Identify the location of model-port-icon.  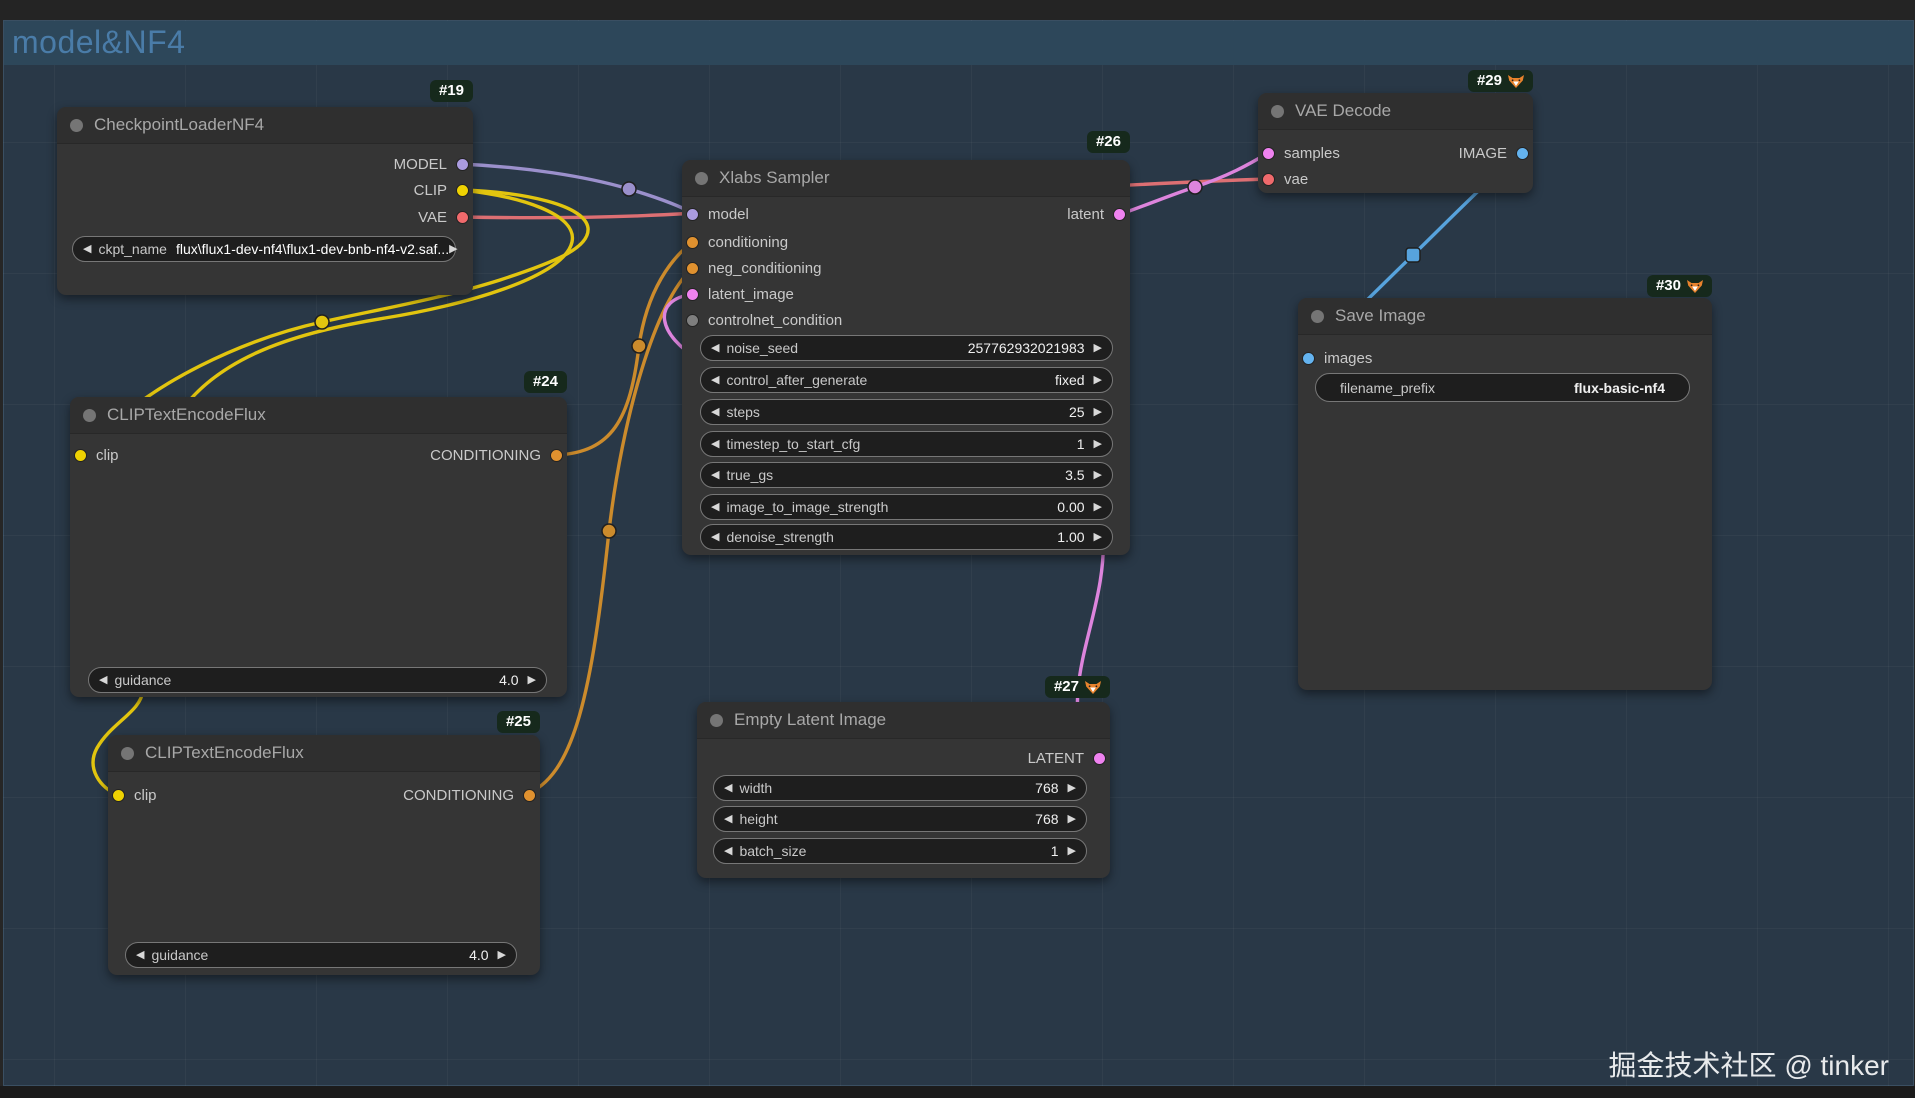
(692, 214).